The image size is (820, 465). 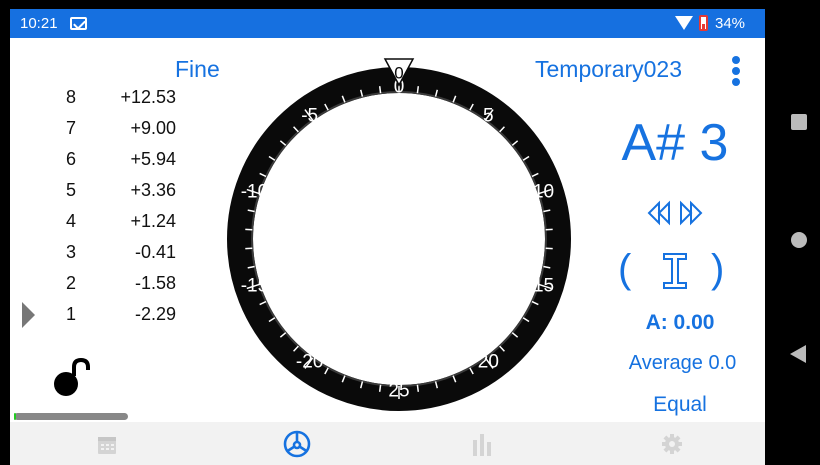 What do you see at coordinates (28, 315) in the screenshot?
I see `selected-partial-pointer-icon` at bounding box center [28, 315].